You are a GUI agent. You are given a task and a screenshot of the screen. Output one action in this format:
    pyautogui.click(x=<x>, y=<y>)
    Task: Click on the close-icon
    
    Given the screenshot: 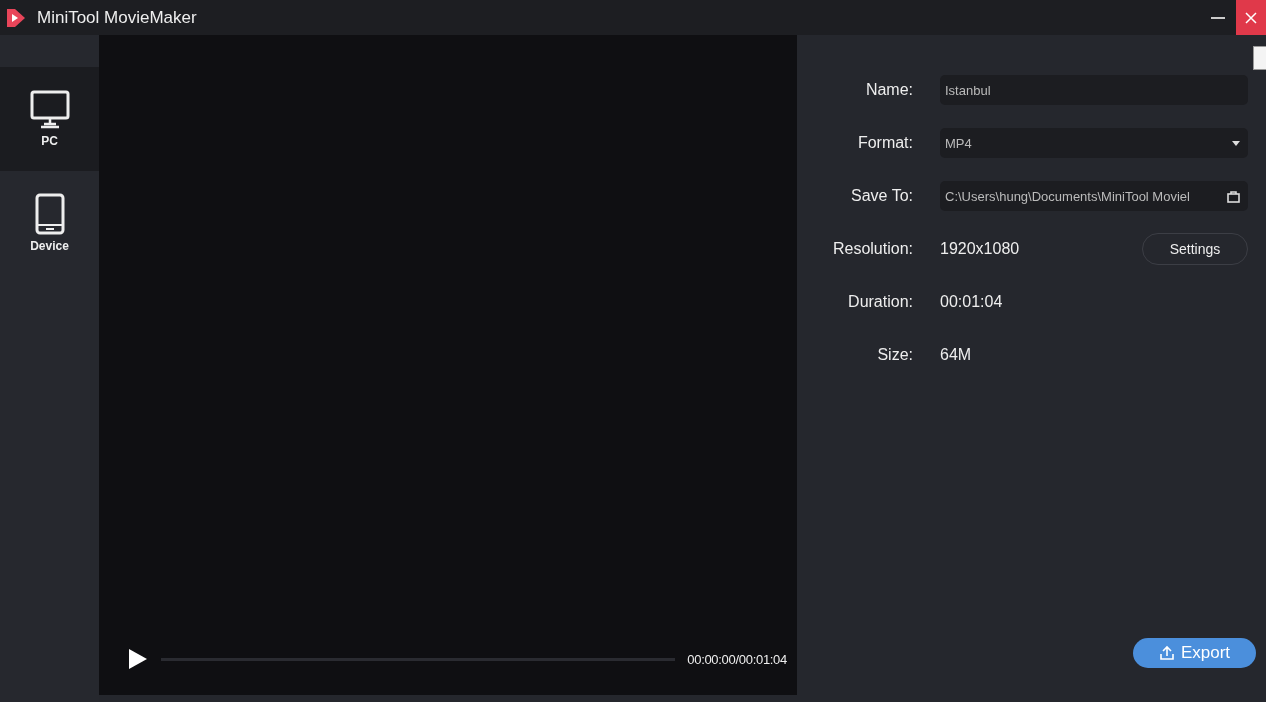 What is the action you would take?
    pyautogui.click(x=1251, y=17)
    